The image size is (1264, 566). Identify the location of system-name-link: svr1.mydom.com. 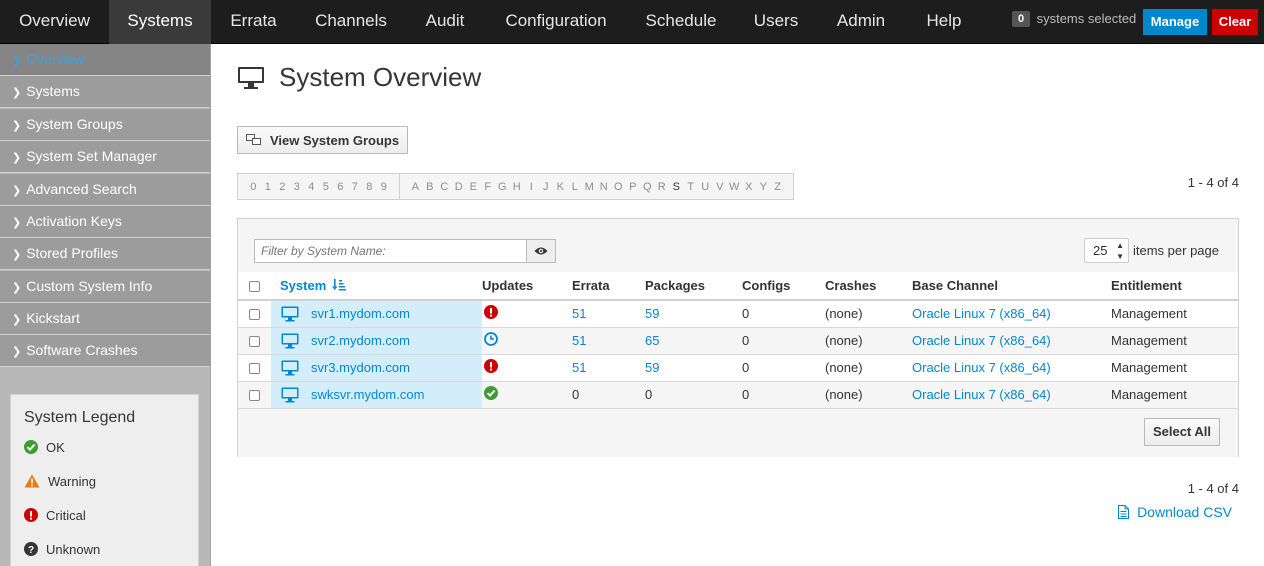
(360, 313).